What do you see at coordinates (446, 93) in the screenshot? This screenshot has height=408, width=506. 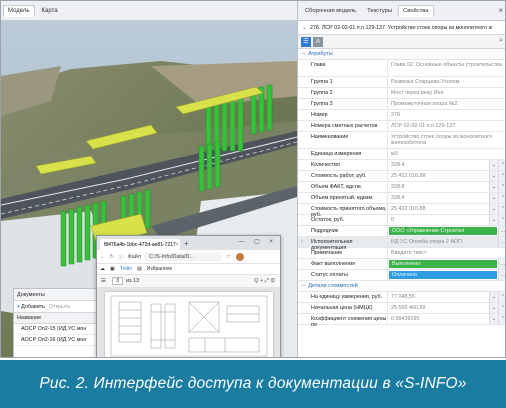 I see `property-value: Мост через реку Иня` at bounding box center [446, 93].